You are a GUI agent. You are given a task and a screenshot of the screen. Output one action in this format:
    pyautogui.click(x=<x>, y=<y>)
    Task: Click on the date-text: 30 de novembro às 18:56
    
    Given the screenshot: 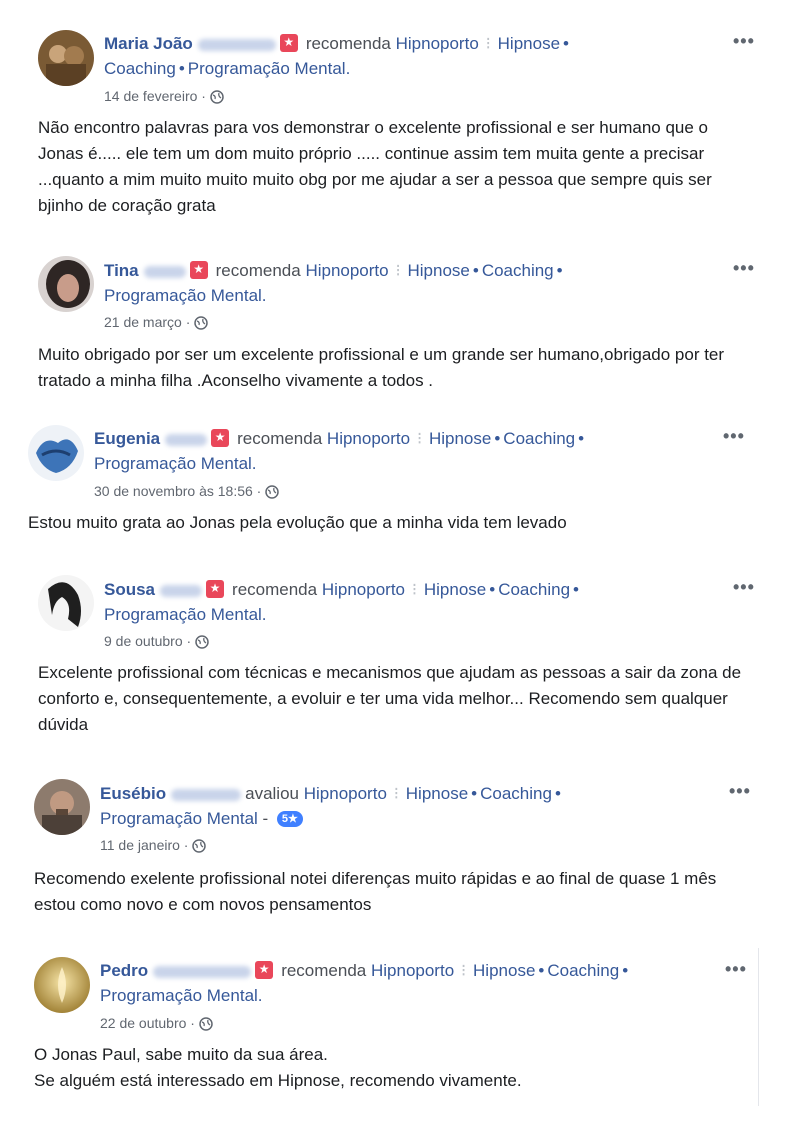 What is the action you would take?
    pyautogui.click(x=173, y=491)
    